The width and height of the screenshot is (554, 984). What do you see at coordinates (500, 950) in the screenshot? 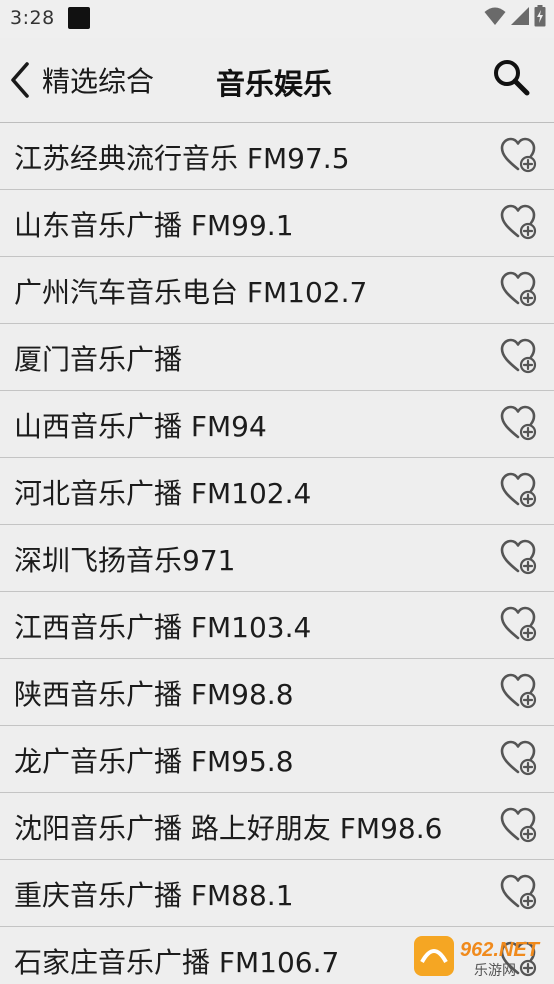
I see `svg-text: 962.NET` at bounding box center [500, 950].